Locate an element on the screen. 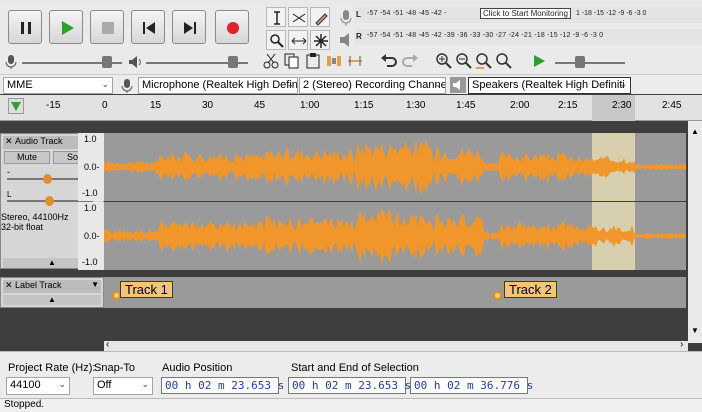 Image resolution: width=702 pixels, height=412 pixels. paste-icon is located at coordinates (313, 61).